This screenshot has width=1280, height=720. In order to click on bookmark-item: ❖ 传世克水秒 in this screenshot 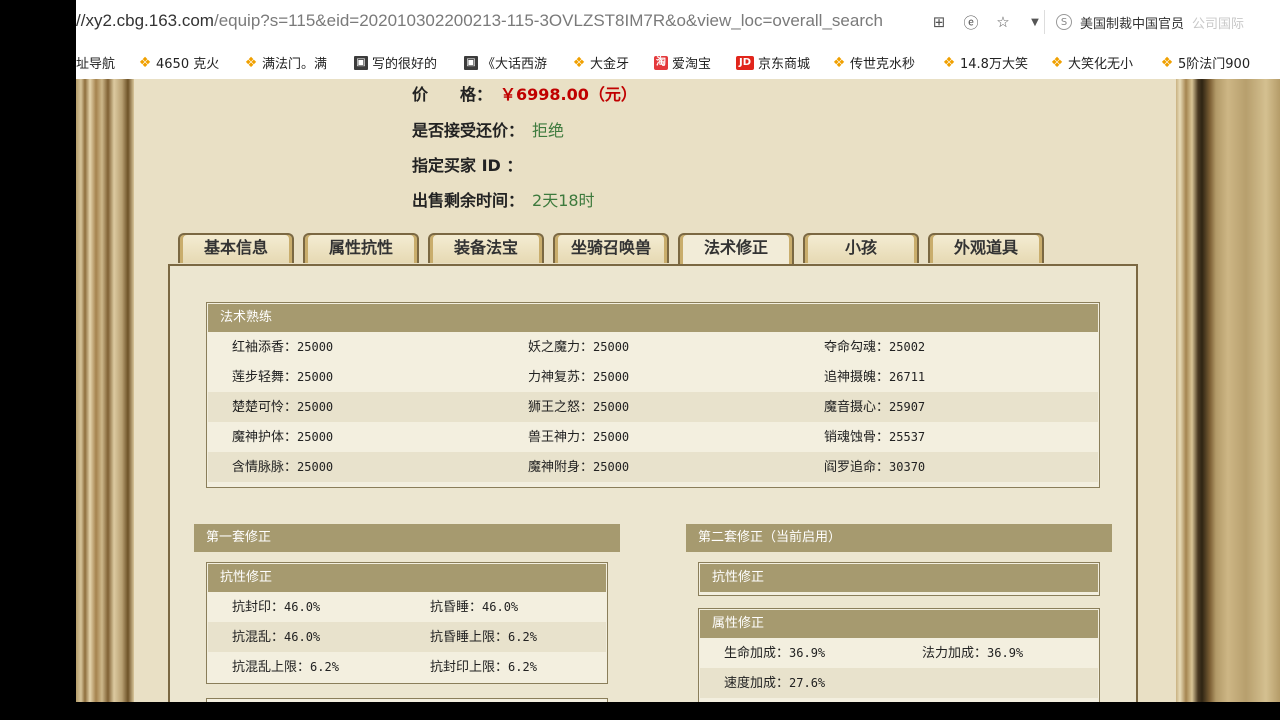, I will do `click(873, 63)`.